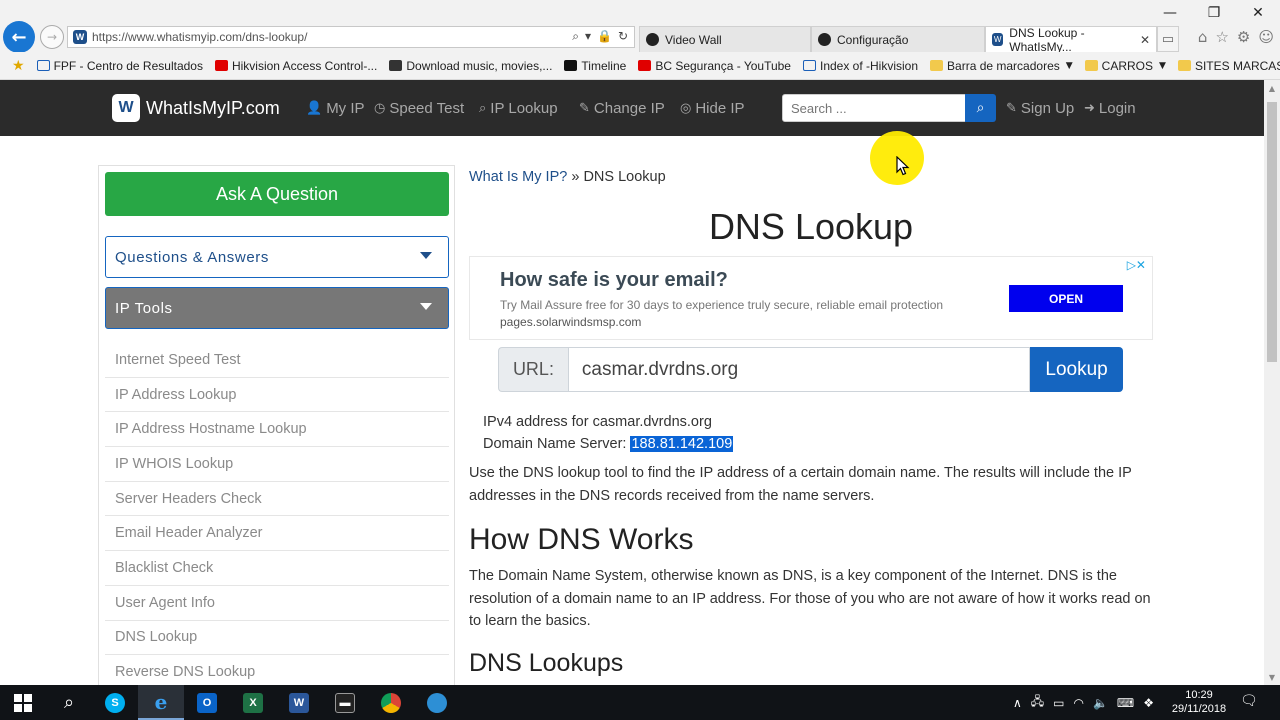  Describe the element at coordinates (686, 108) in the screenshot. I see `eye-slash-icon: ◎` at that location.